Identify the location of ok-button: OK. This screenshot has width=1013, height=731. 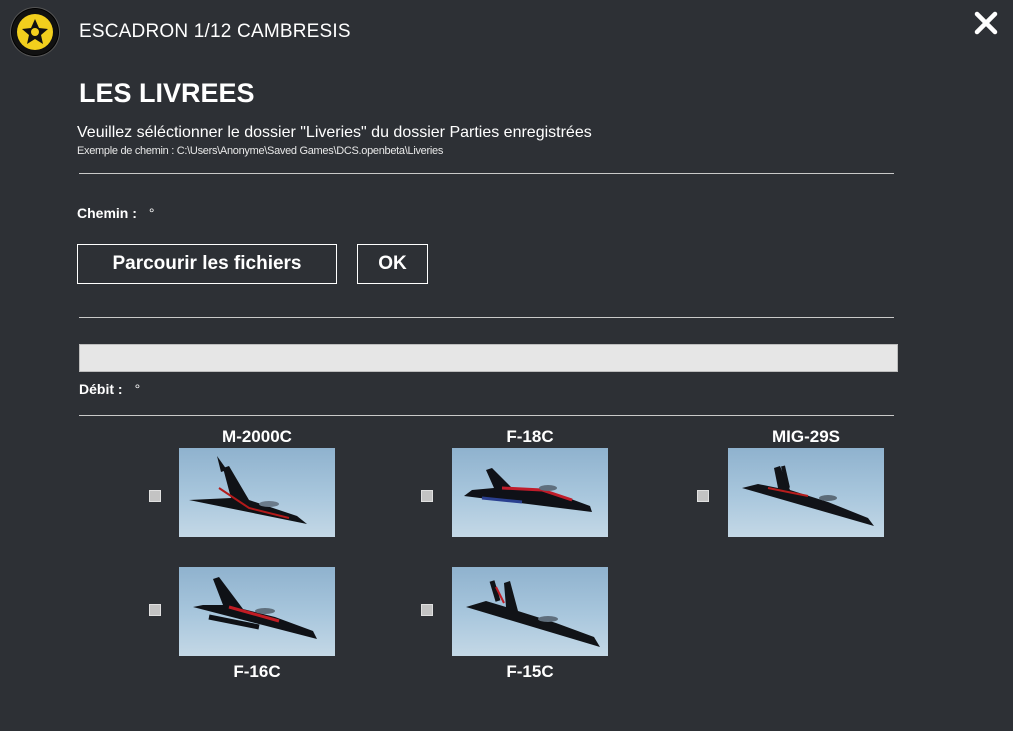
(392, 264).